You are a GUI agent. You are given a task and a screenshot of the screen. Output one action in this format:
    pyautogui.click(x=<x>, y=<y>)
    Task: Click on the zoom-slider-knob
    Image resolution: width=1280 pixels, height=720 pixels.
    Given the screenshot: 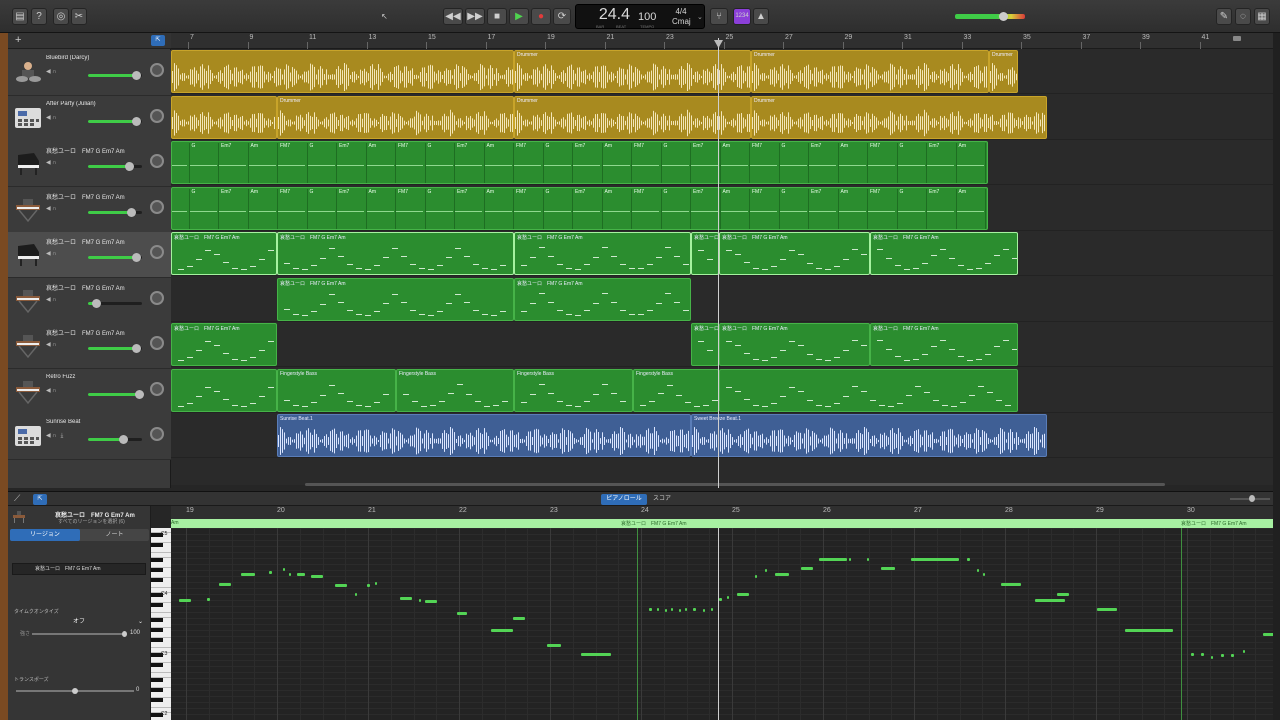 What is the action you would take?
    pyautogui.click(x=1252, y=498)
    